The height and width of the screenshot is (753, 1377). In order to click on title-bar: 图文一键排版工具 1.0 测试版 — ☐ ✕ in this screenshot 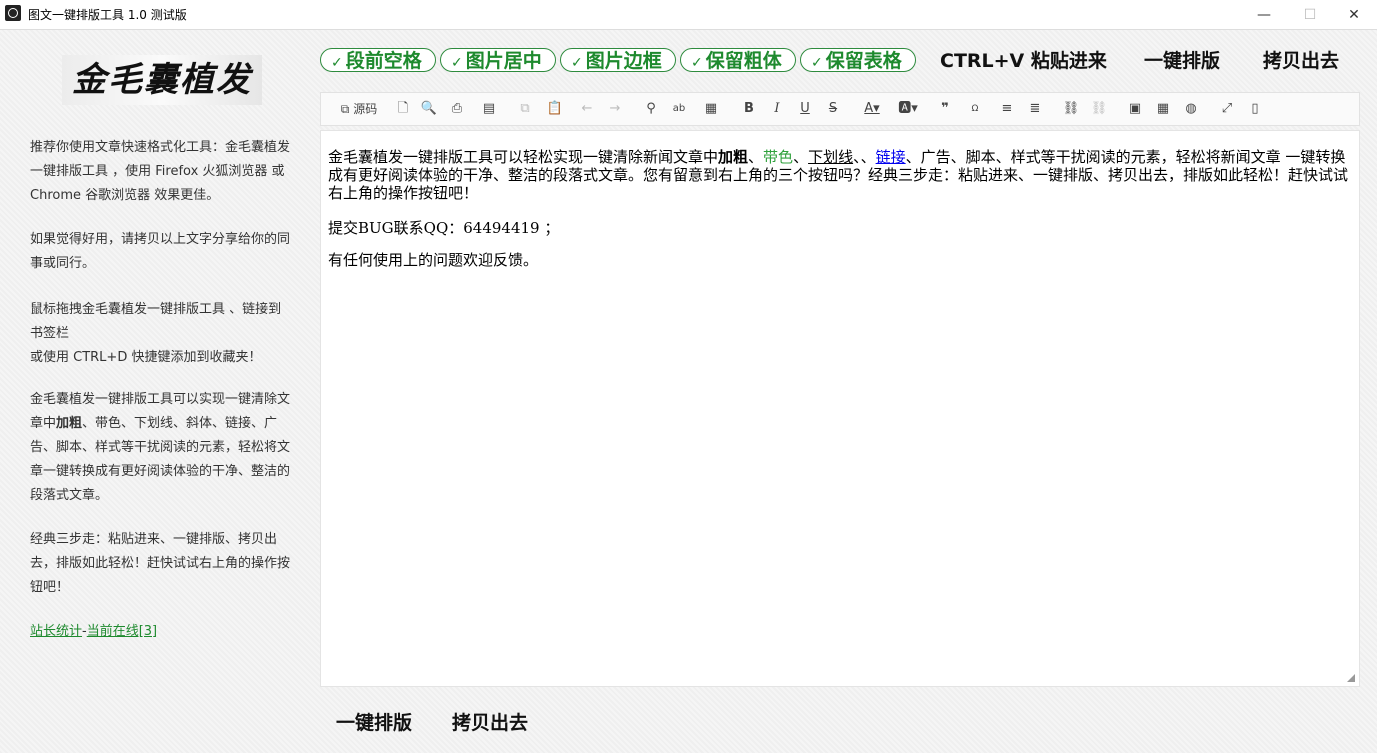, I will do `click(688, 15)`.